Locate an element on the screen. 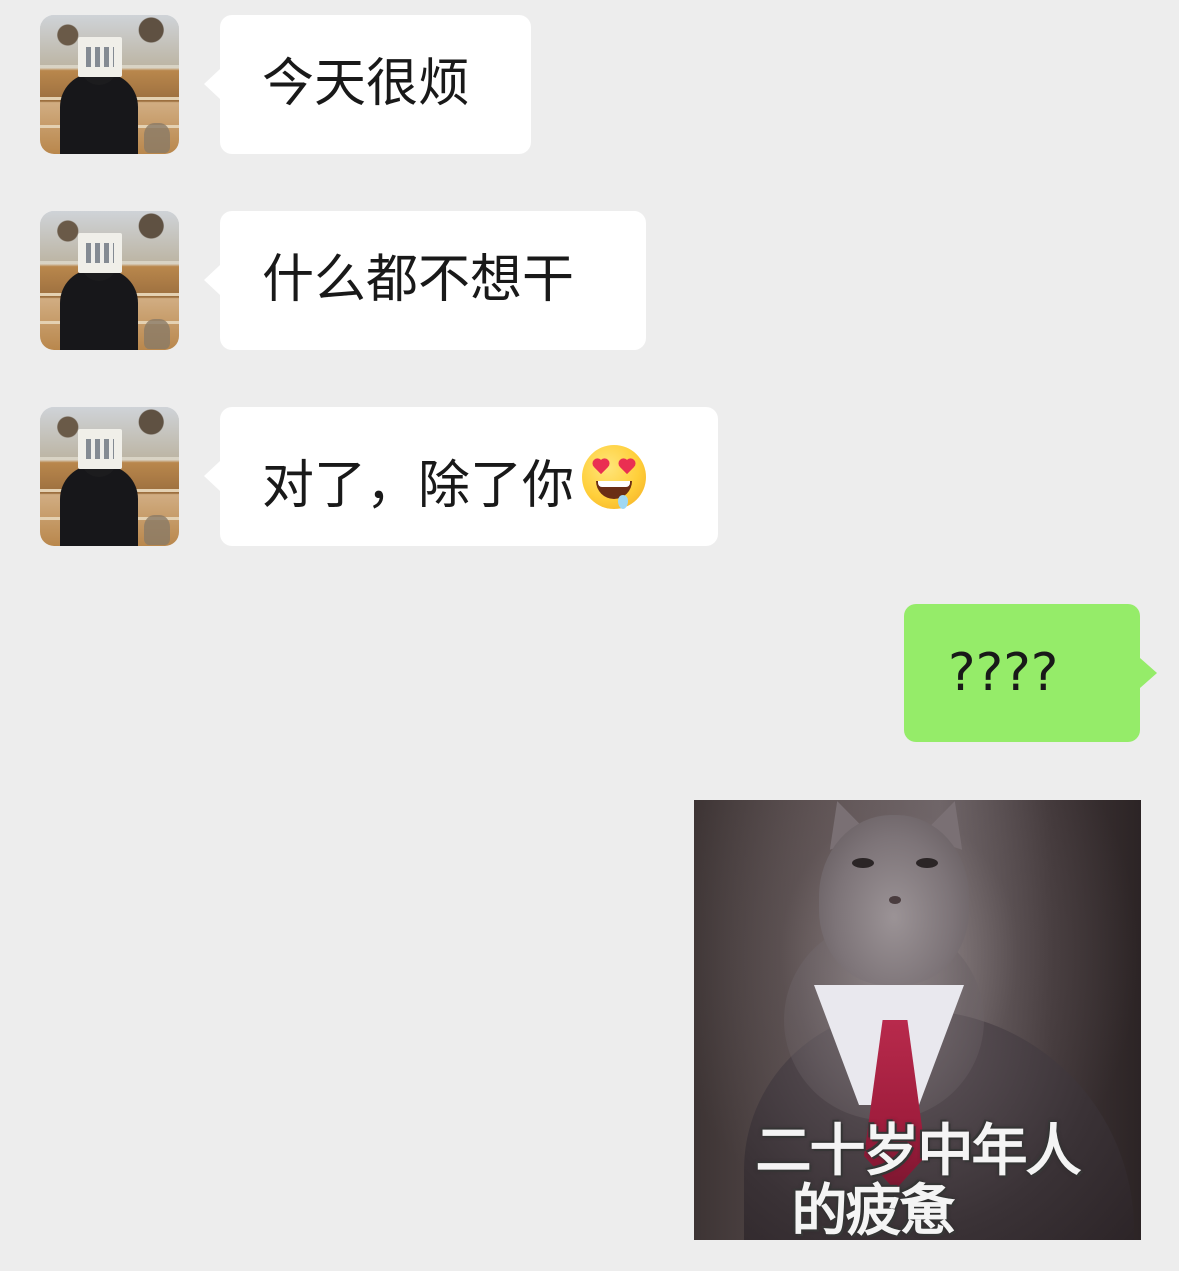 This screenshot has height=1271, width=1179. message-text: 什么都不想干 is located at coordinates (418, 280).